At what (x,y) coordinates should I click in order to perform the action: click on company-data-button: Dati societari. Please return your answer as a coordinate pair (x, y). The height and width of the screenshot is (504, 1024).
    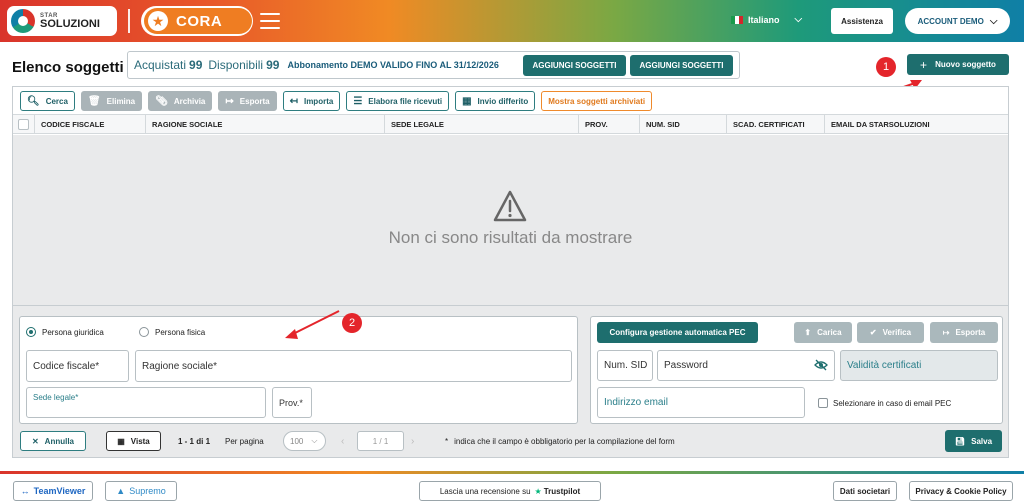
    Looking at the image, I should click on (865, 491).